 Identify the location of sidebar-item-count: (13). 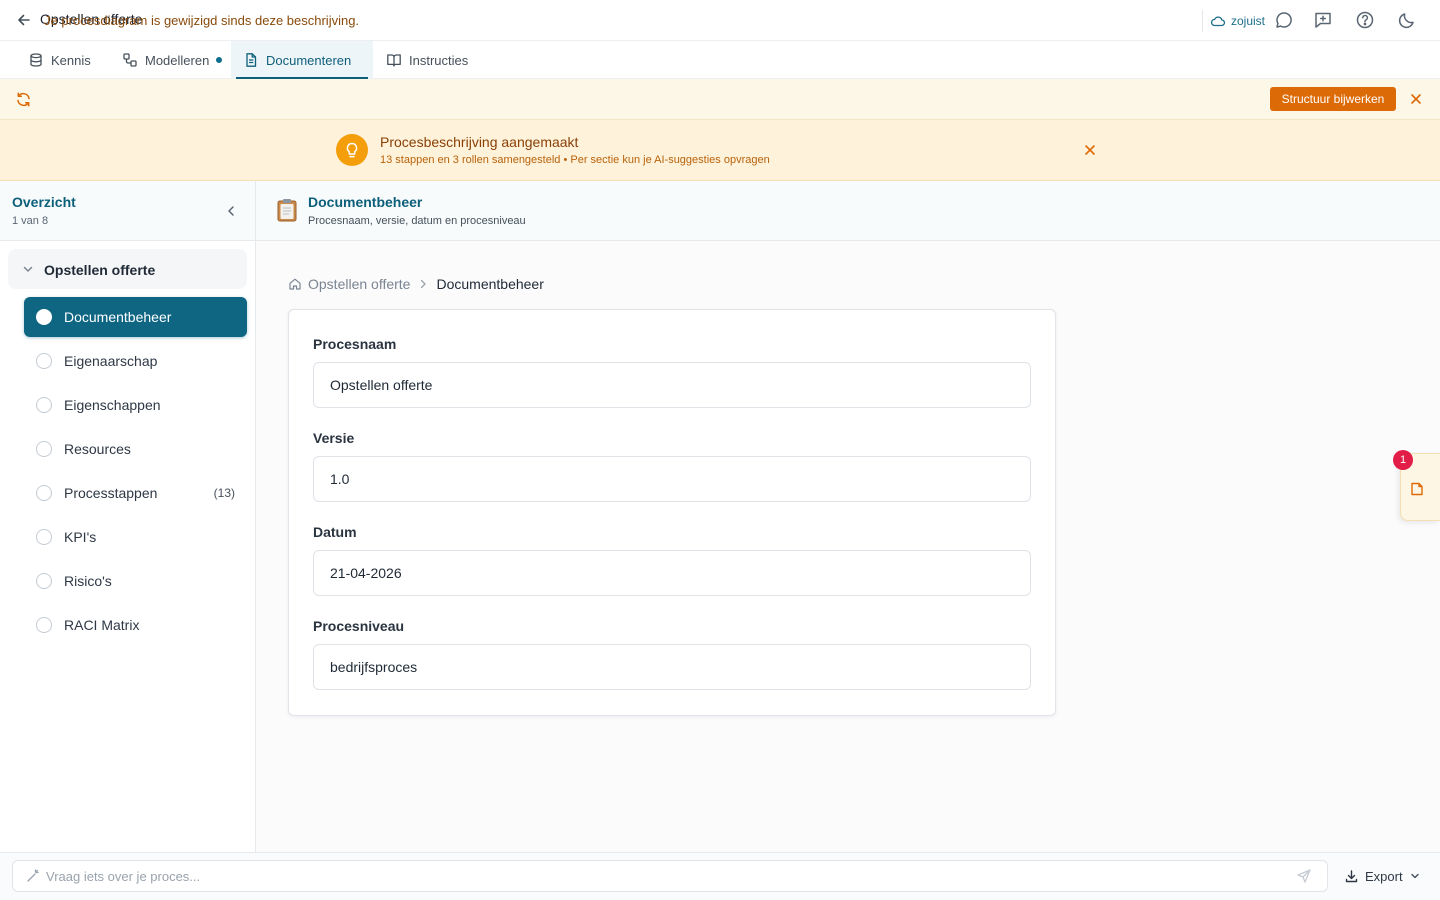
(224, 493).